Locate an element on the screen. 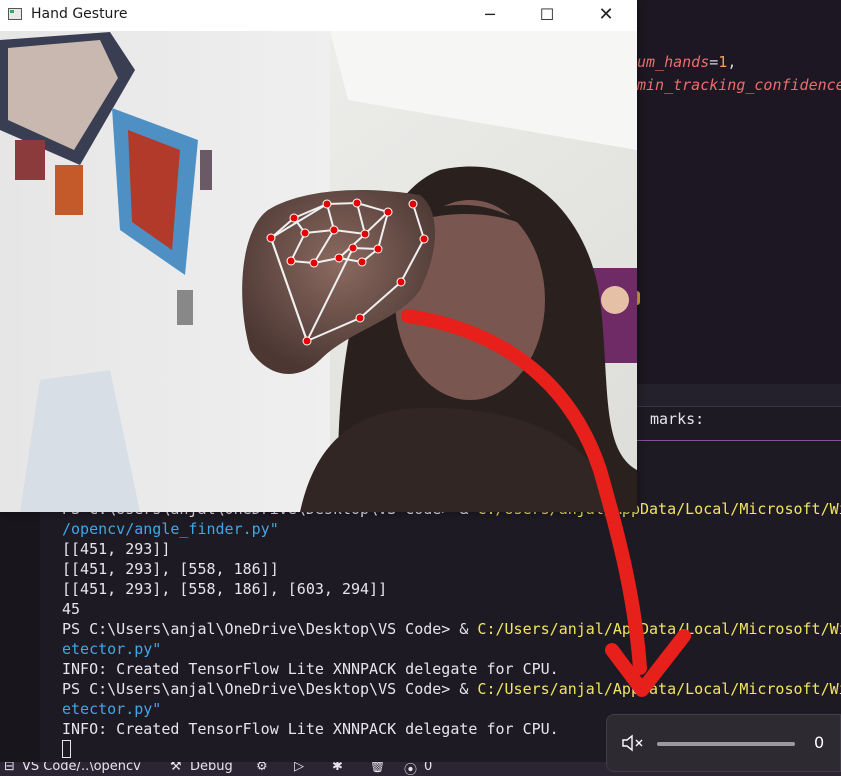  volume-value: 0 is located at coordinates (819, 742).